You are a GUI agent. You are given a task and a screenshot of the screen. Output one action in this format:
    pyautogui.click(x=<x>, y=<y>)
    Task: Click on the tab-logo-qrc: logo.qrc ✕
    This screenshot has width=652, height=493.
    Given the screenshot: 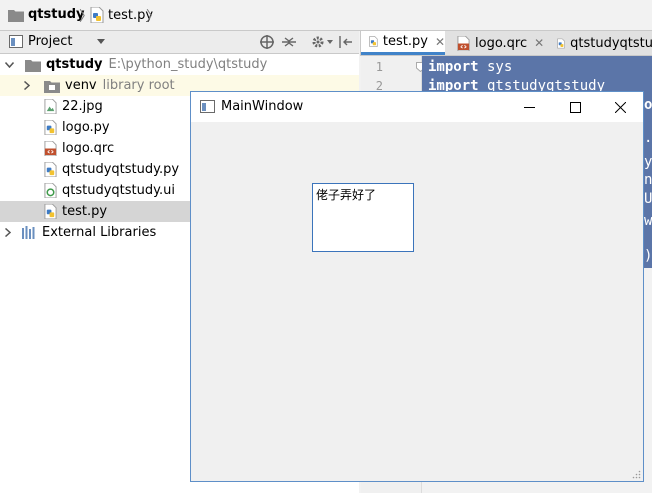 What is the action you would take?
    pyautogui.click(x=498, y=43)
    